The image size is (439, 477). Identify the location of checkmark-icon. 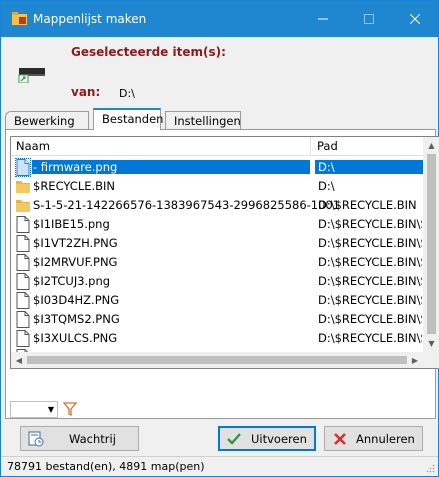
(234, 439).